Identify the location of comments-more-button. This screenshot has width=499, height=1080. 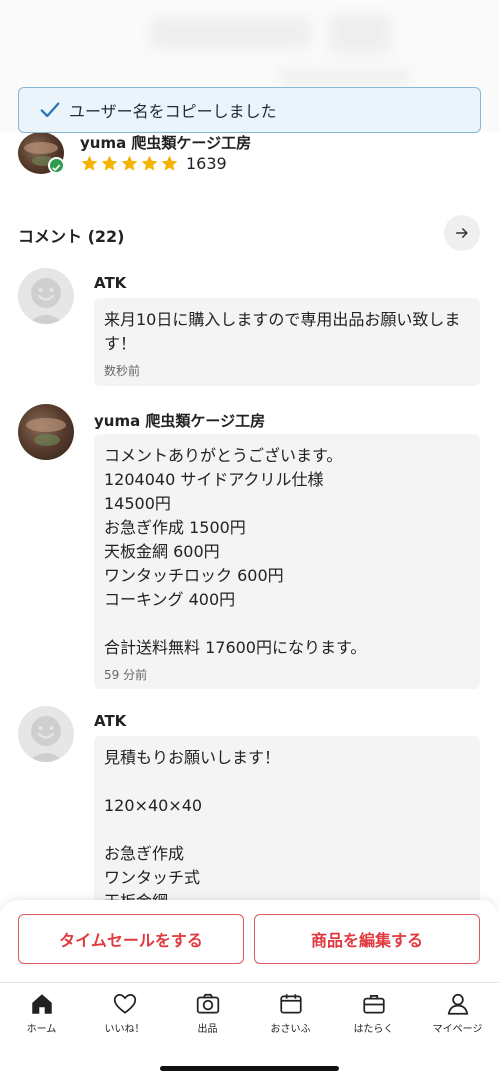
(462, 233).